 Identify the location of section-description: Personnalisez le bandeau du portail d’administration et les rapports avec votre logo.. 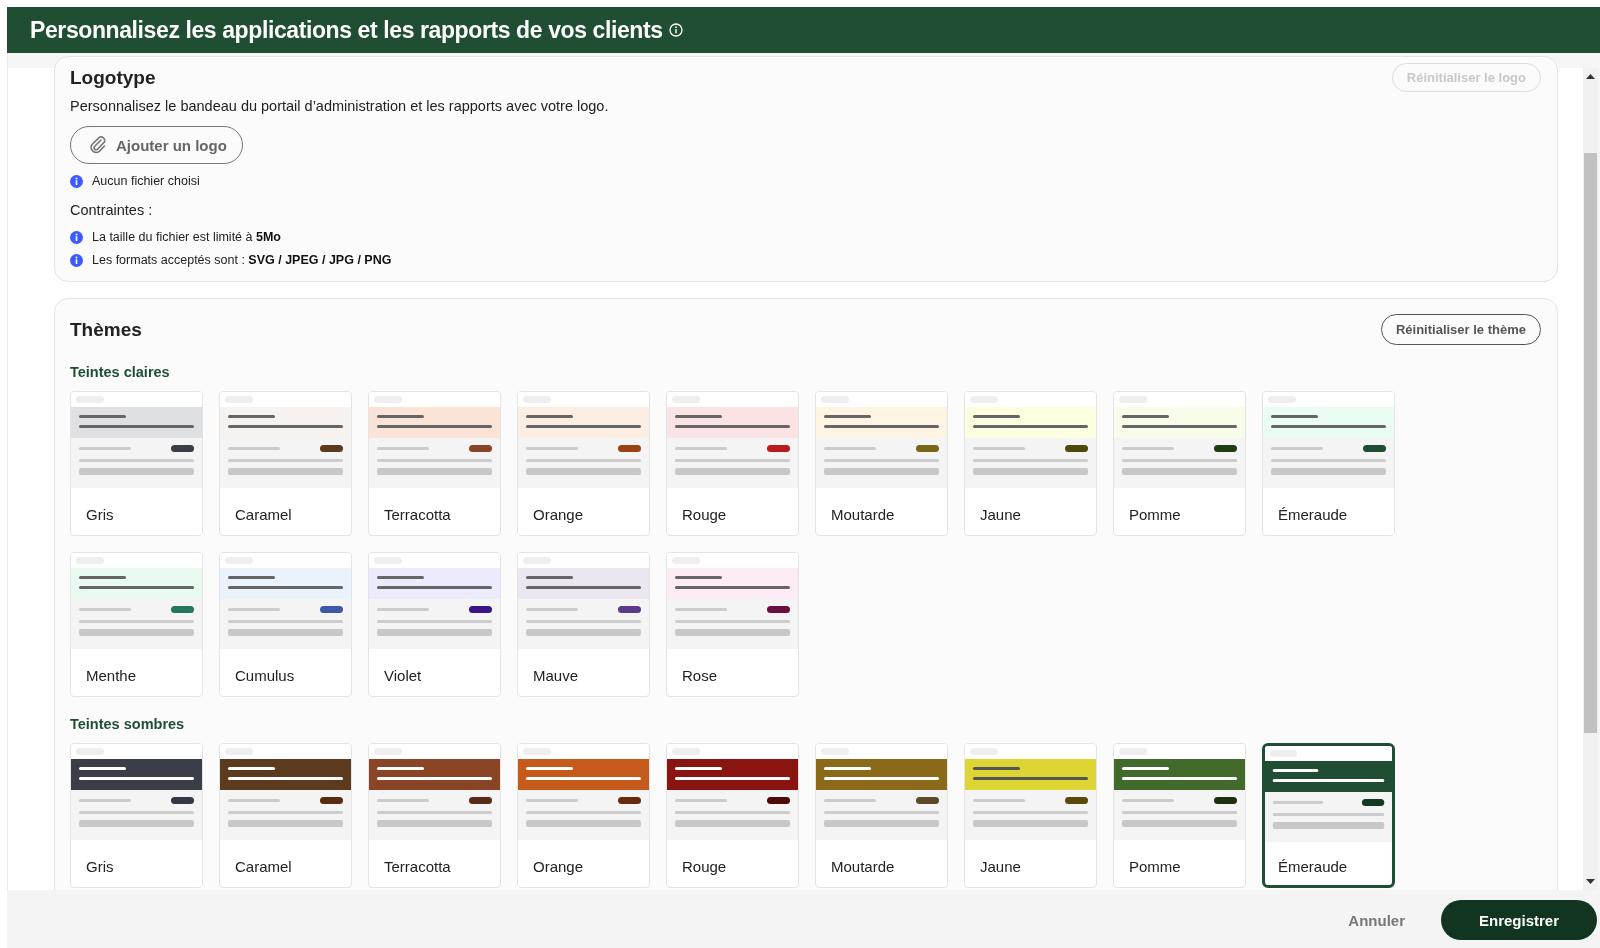
(340, 106).